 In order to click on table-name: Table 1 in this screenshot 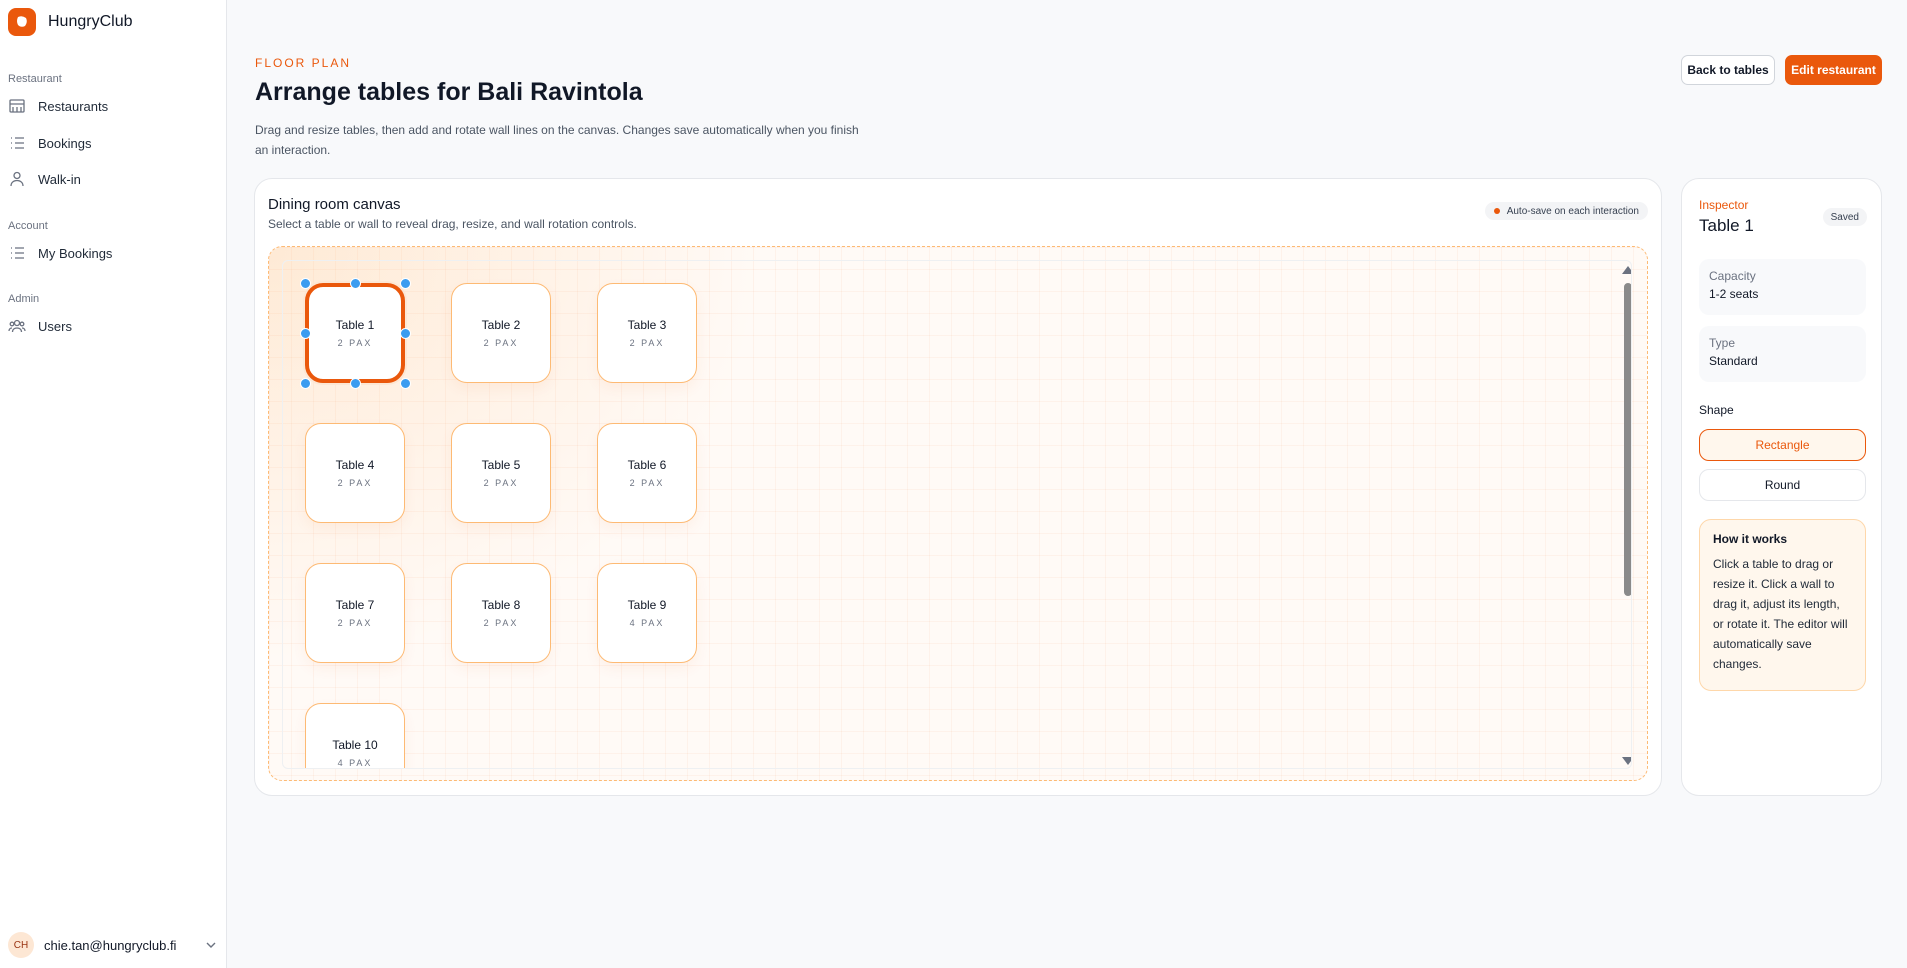, I will do `click(355, 325)`.